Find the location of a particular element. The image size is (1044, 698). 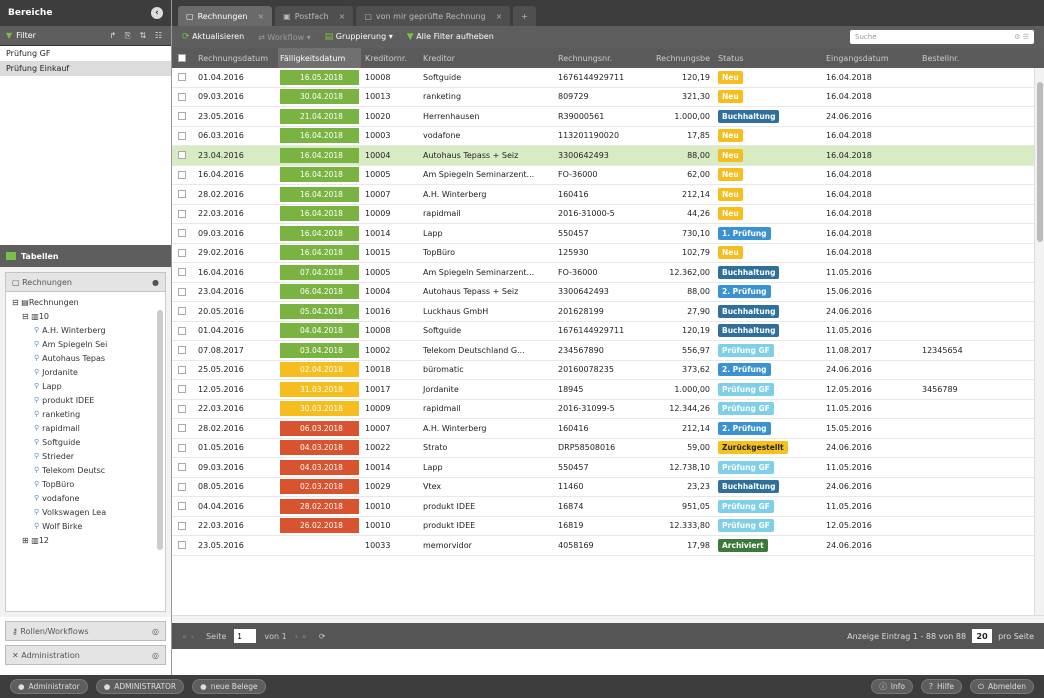

horizontal-scrollbar is located at coordinates (608, 619).